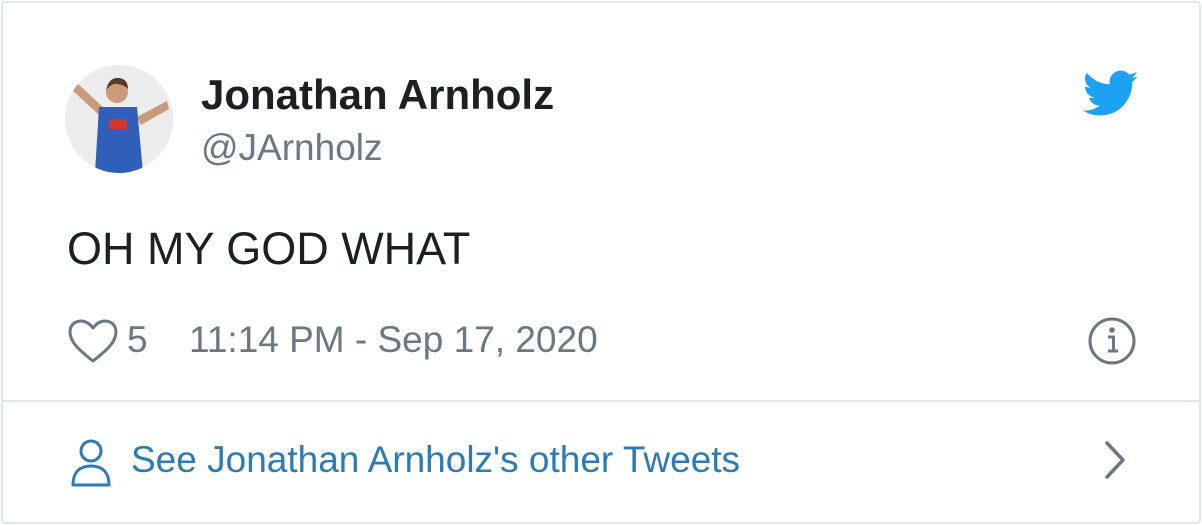 This screenshot has height=525, width=1202. I want to click on avatar, so click(119, 119).